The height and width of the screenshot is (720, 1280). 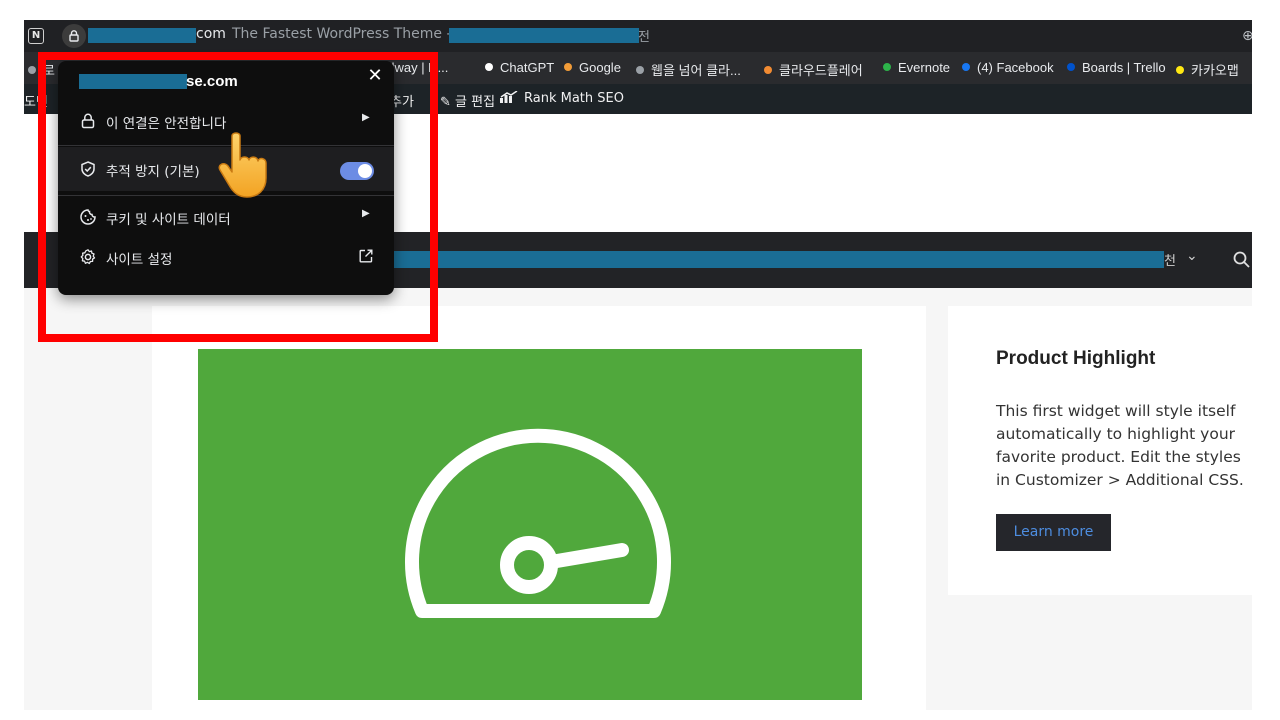 I want to click on redacted-title, so click(x=544, y=35).